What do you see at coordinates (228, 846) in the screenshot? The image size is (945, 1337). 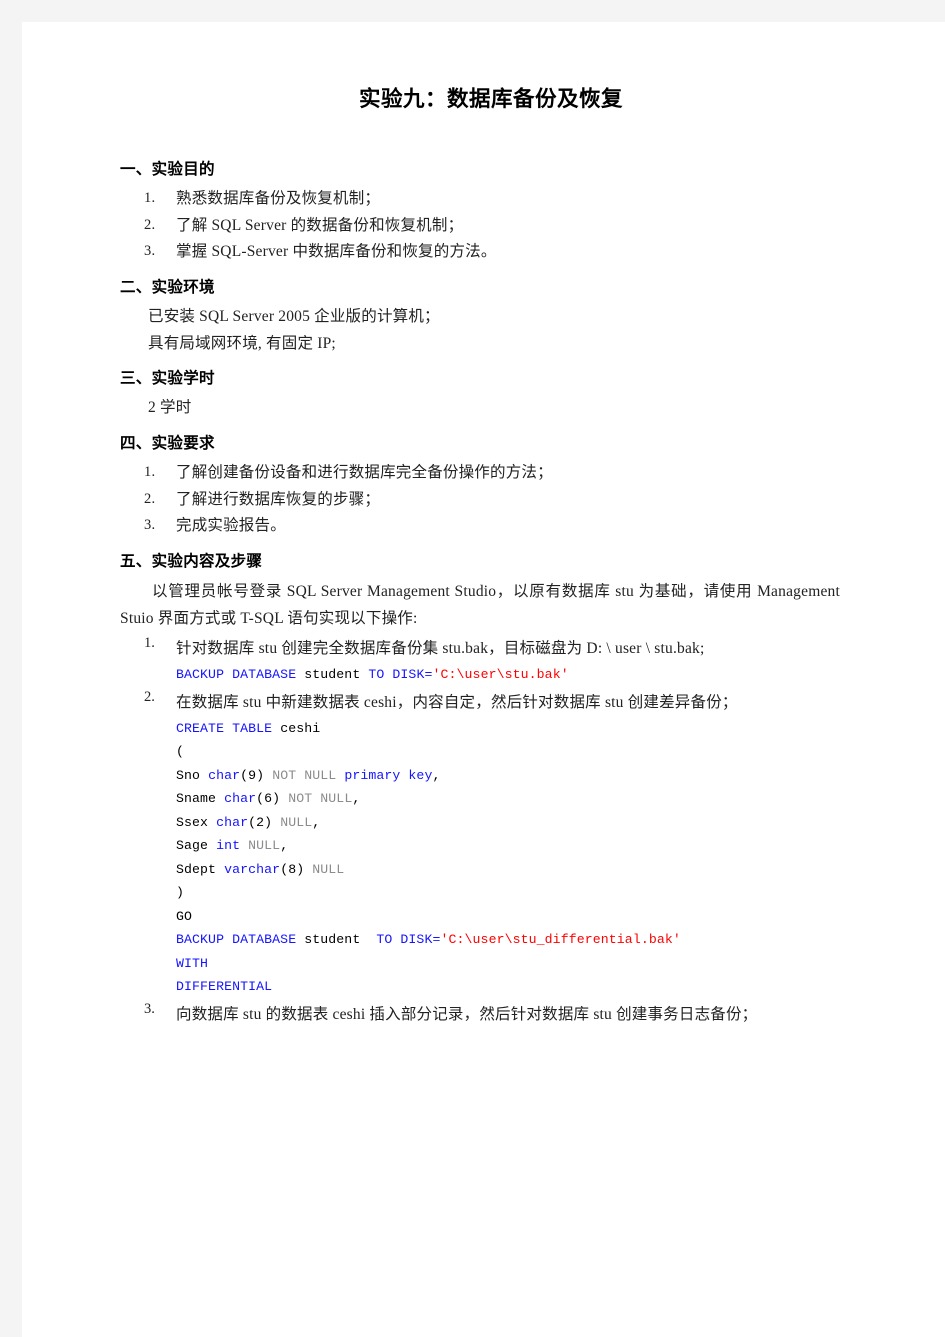 I see `sql-token: int` at bounding box center [228, 846].